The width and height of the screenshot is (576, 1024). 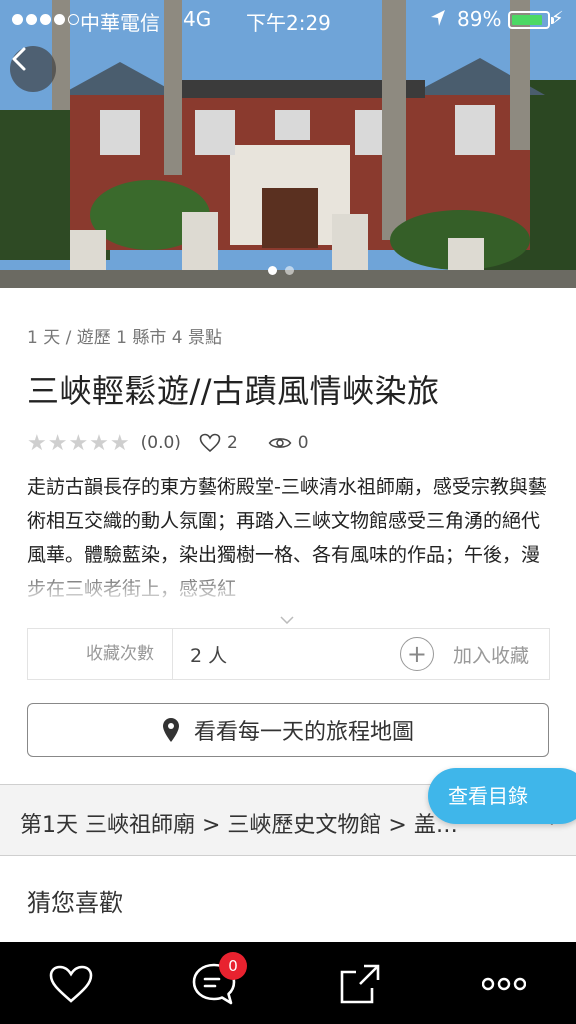 What do you see at coordinates (287, 620) in the screenshot?
I see `expand-description-icon` at bounding box center [287, 620].